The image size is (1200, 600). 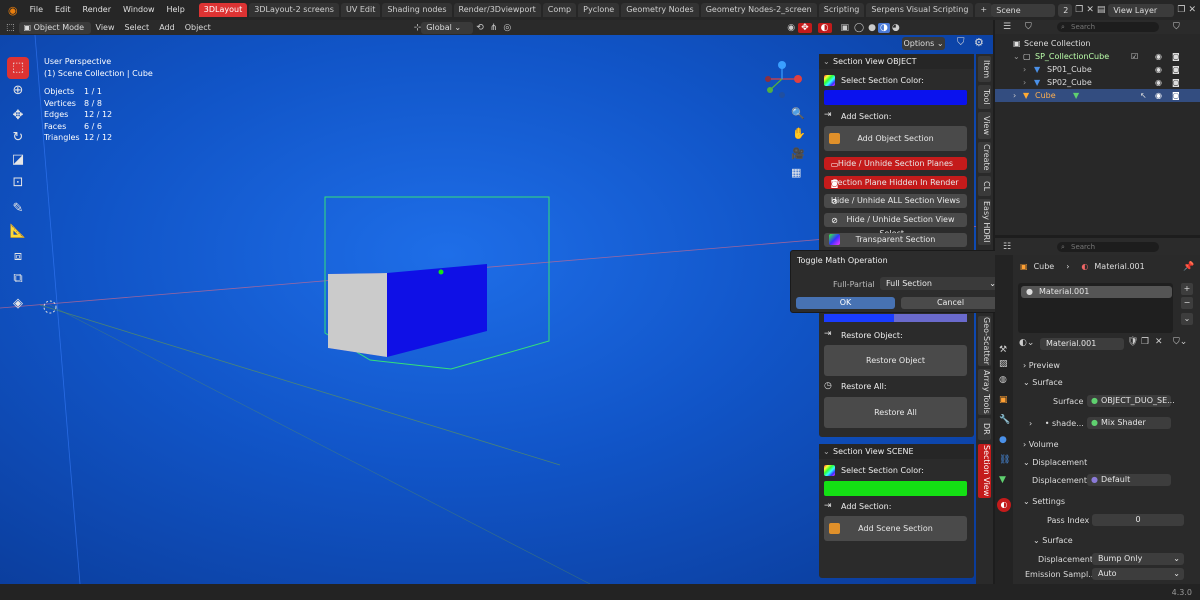 What do you see at coordinates (1159, 342) in the screenshot?
I see `unlink-material-icon: ✕` at bounding box center [1159, 342].